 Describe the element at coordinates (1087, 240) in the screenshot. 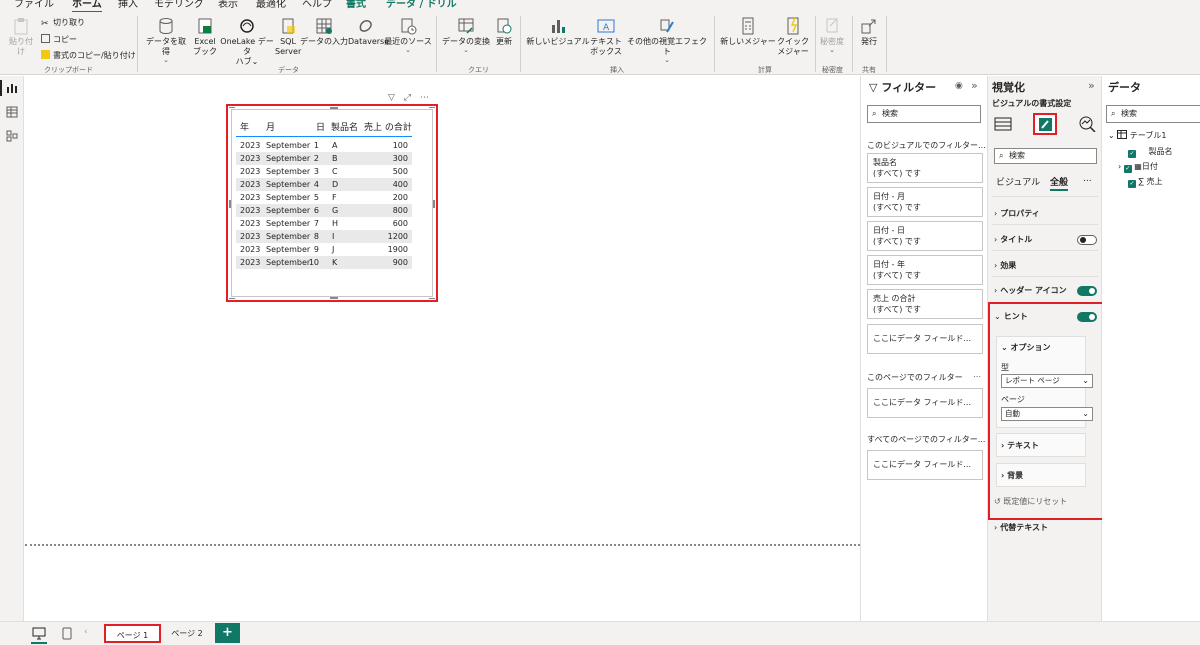

I see `title-toggle` at that location.